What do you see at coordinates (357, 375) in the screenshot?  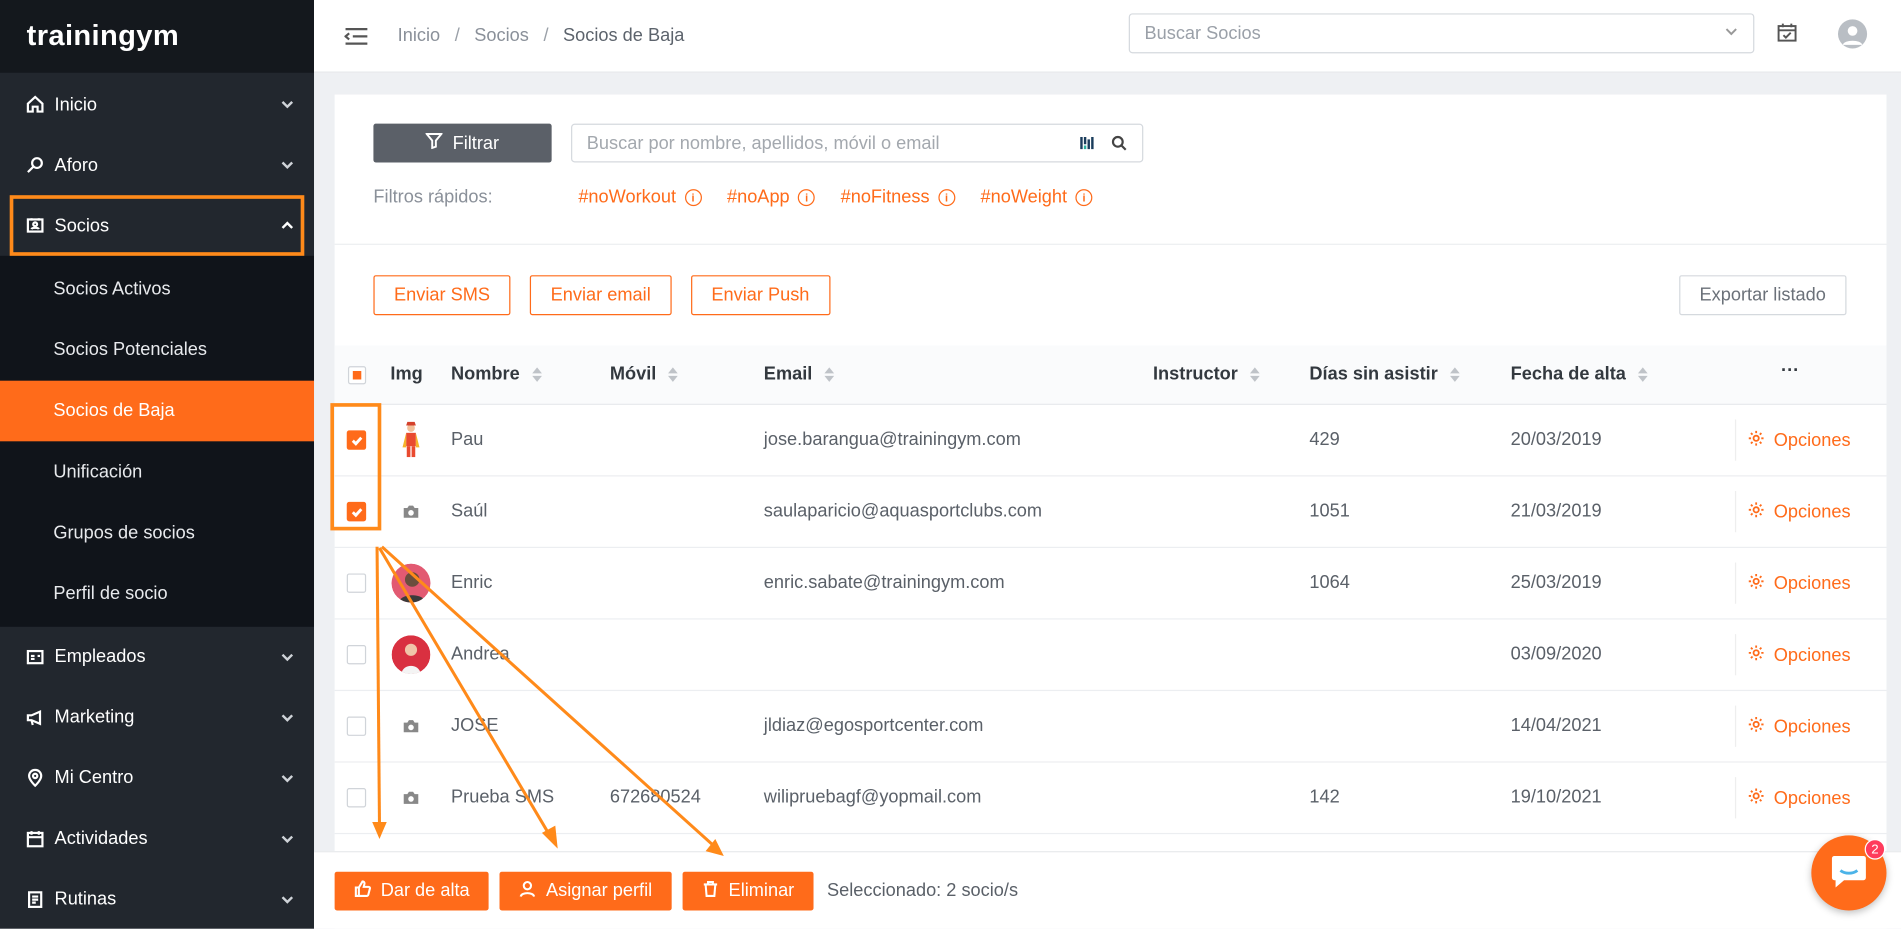 I see `select-all-checkbox` at bounding box center [357, 375].